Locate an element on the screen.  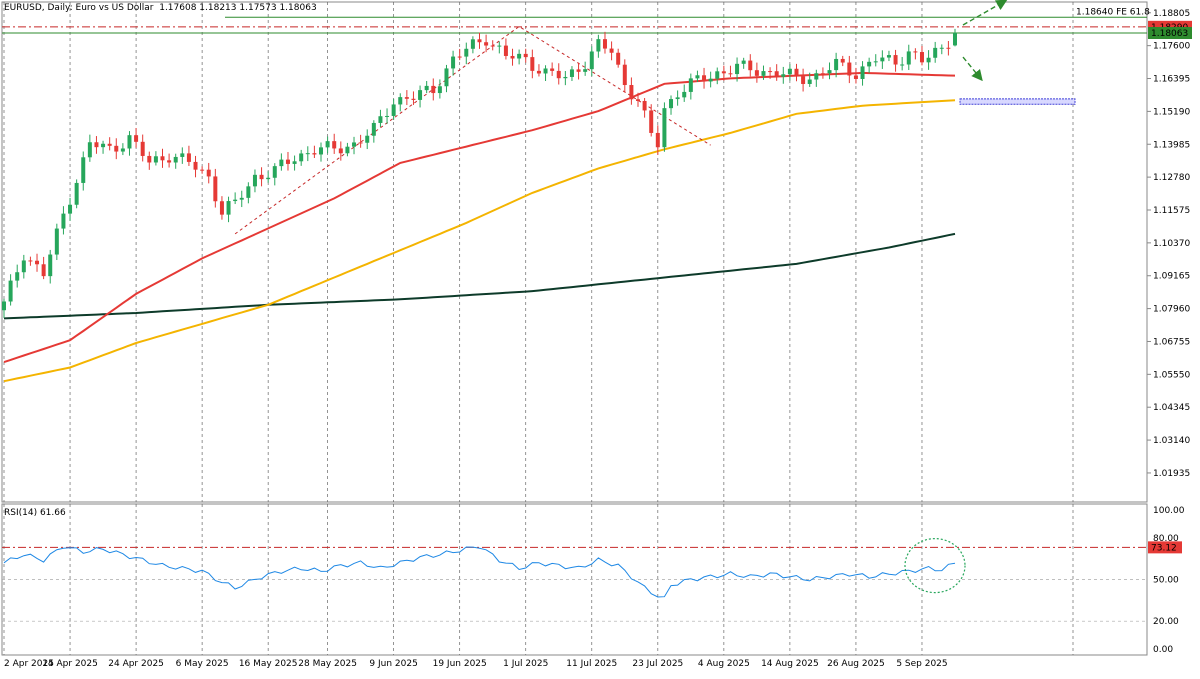
rsi-y-tick-label: 100.00 is located at coordinates (1169, 511).